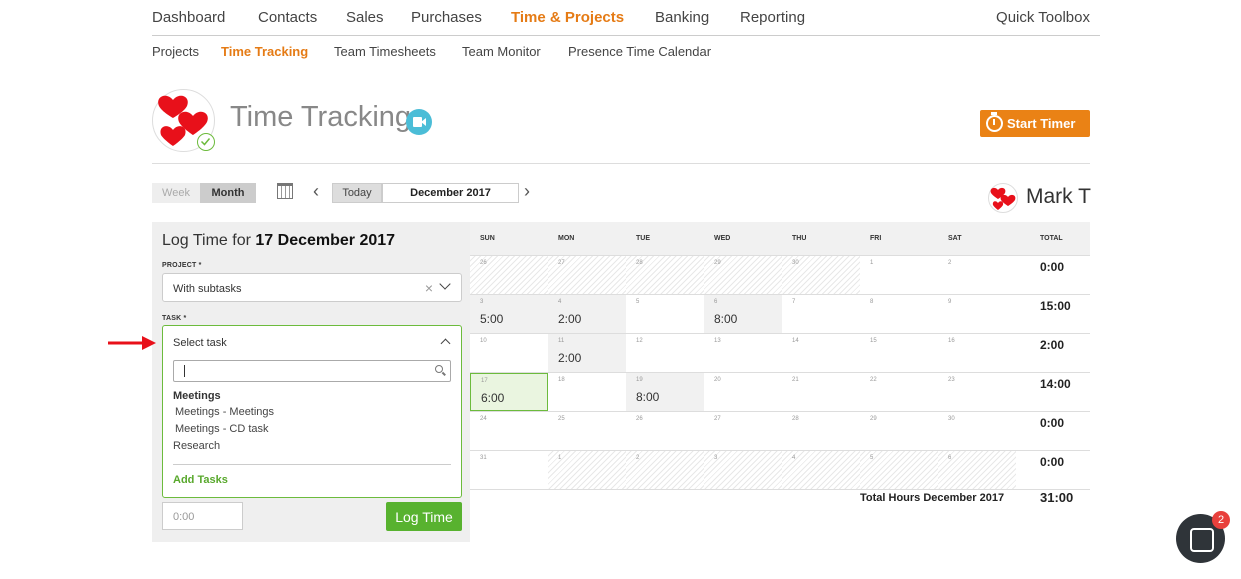 This screenshot has width=1241, height=579. Describe the element at coordinates (899, 392) in the screenshot. I see `calendar-day-cell: 22` at that location.